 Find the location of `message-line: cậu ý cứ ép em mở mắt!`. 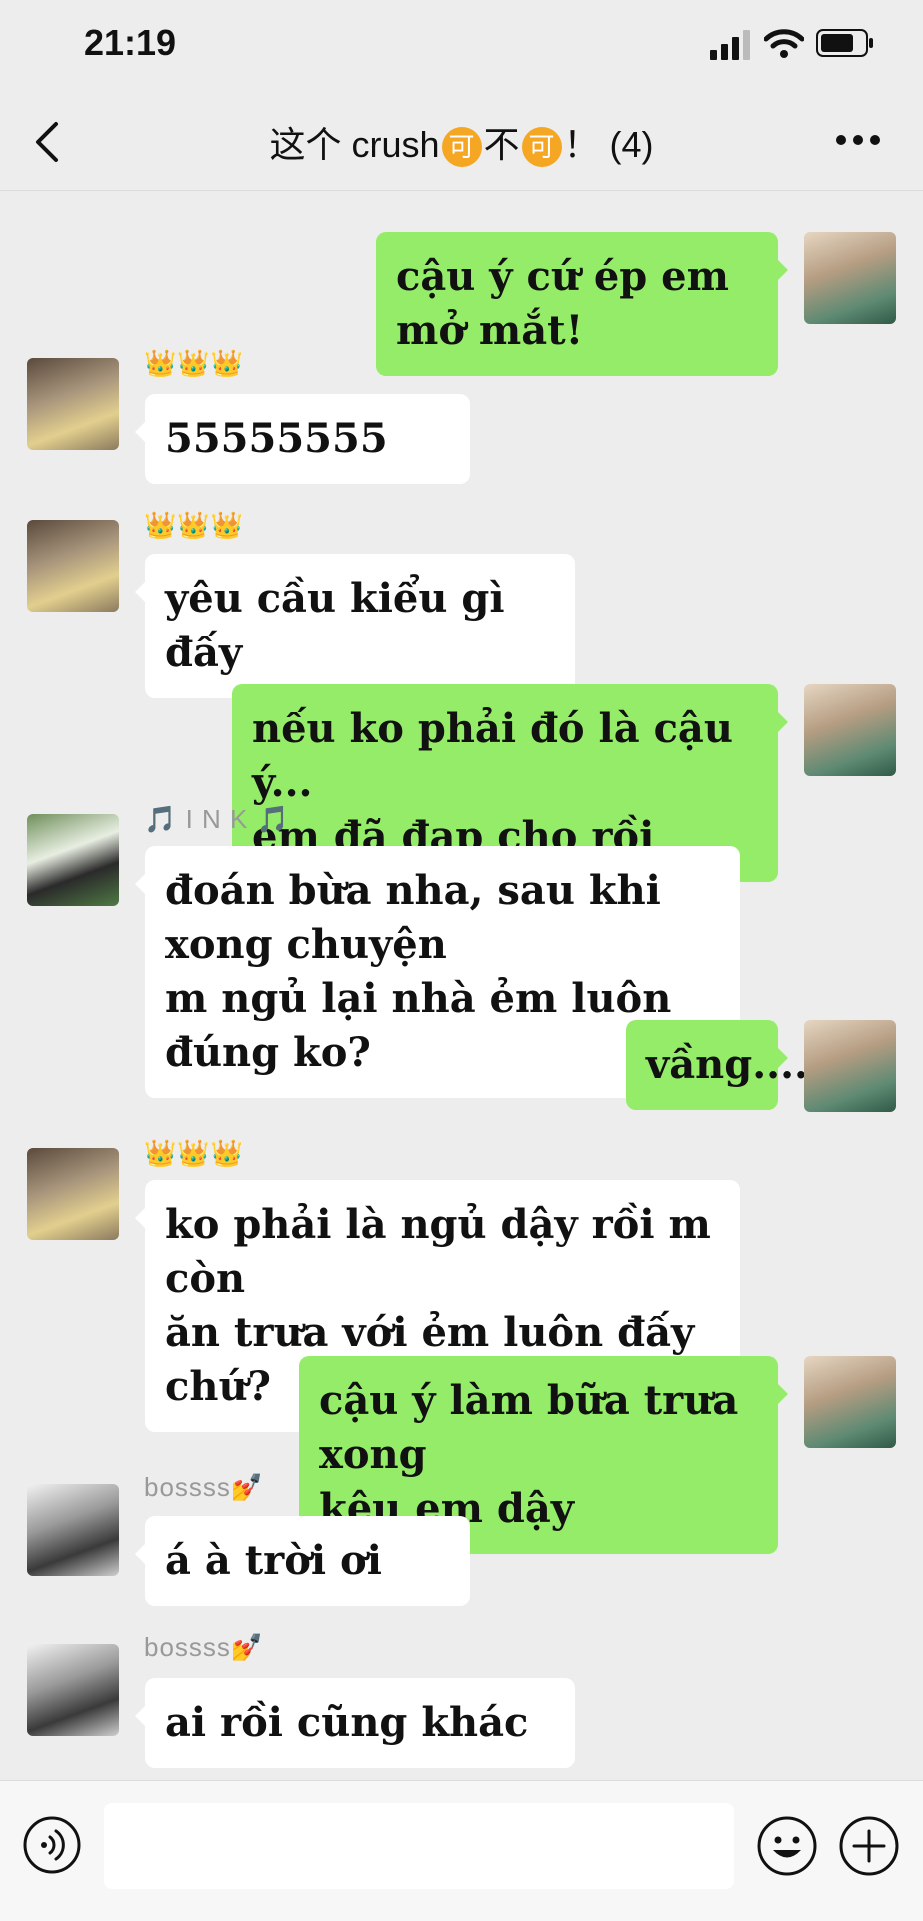

message-line: cậu ý cứ ép em mở mắt! is located at coordinates (562, 303).